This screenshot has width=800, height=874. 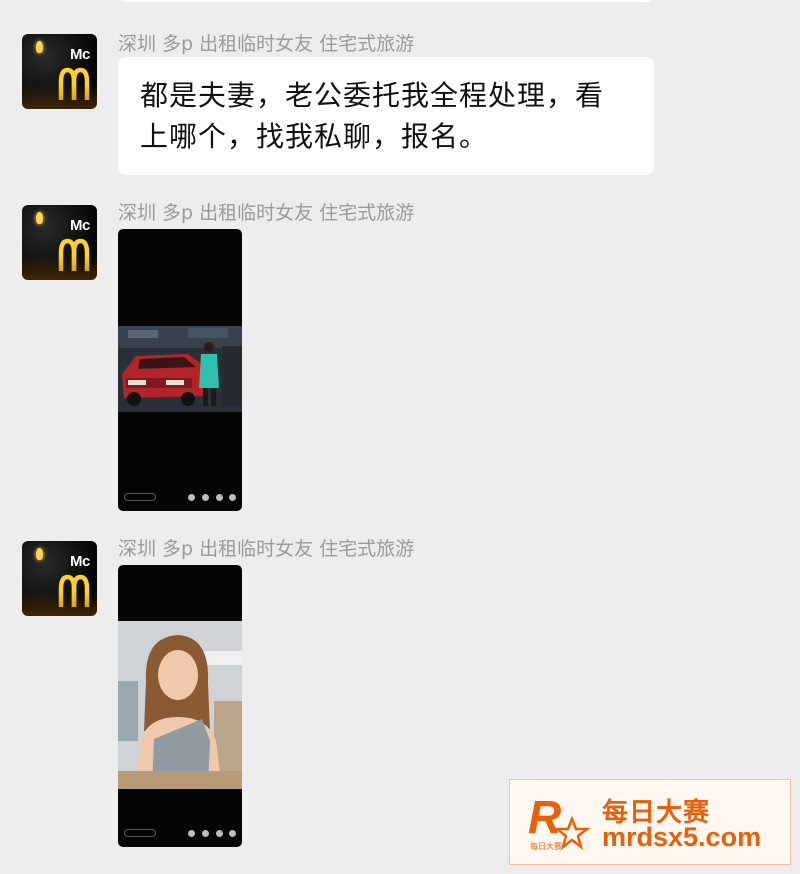 I want to click on svg-text: R, so click(x=544, y=817).